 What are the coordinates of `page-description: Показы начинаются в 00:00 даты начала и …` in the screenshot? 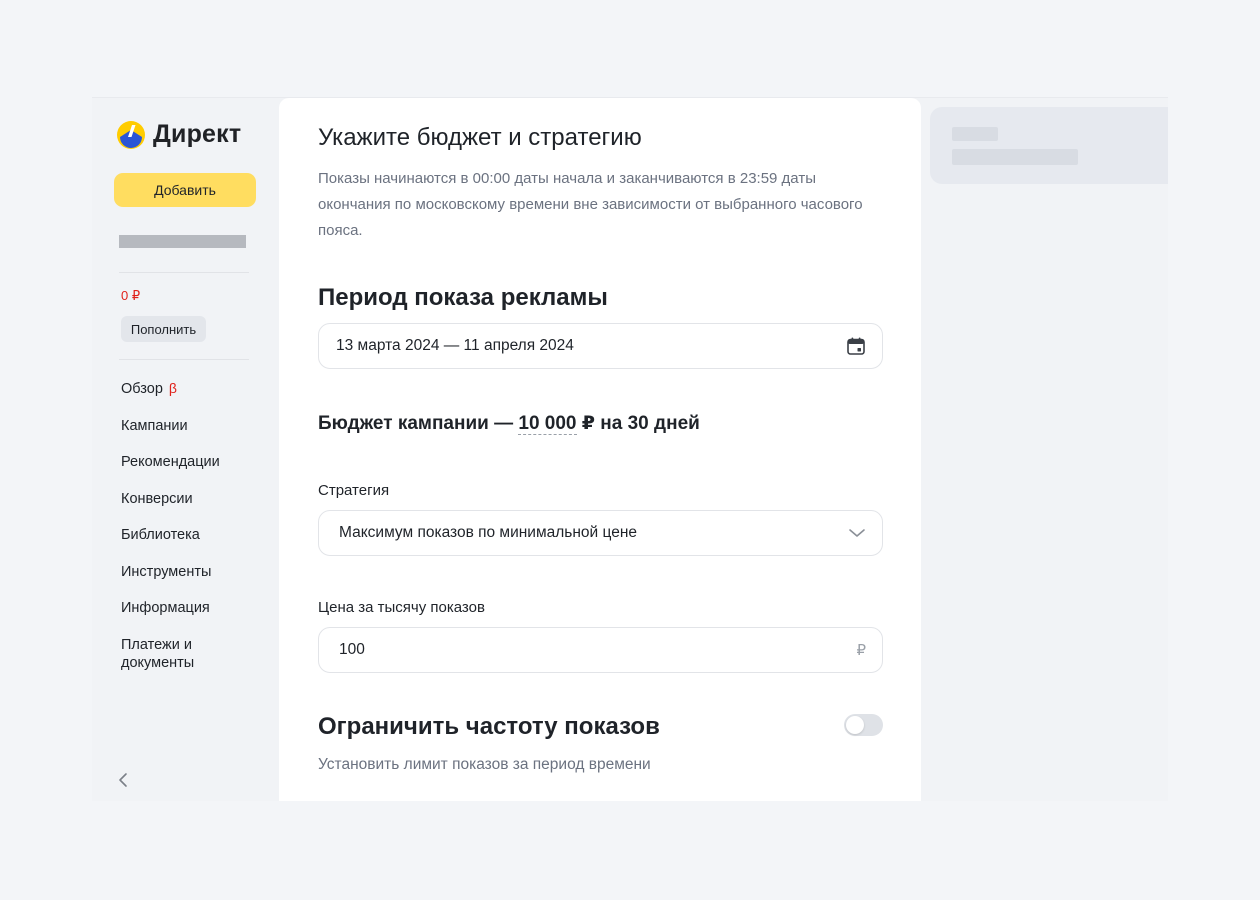 It's located at (590, 204).